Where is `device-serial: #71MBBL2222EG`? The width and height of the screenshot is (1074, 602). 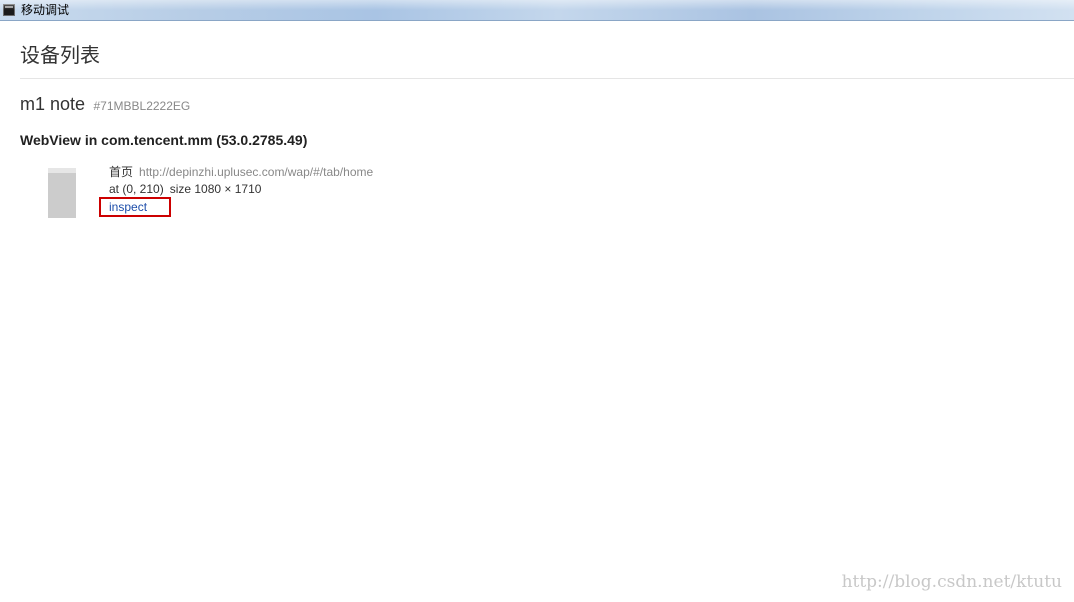
device-serial: #71MBBL2222EG is located at coordinates (142, 106).